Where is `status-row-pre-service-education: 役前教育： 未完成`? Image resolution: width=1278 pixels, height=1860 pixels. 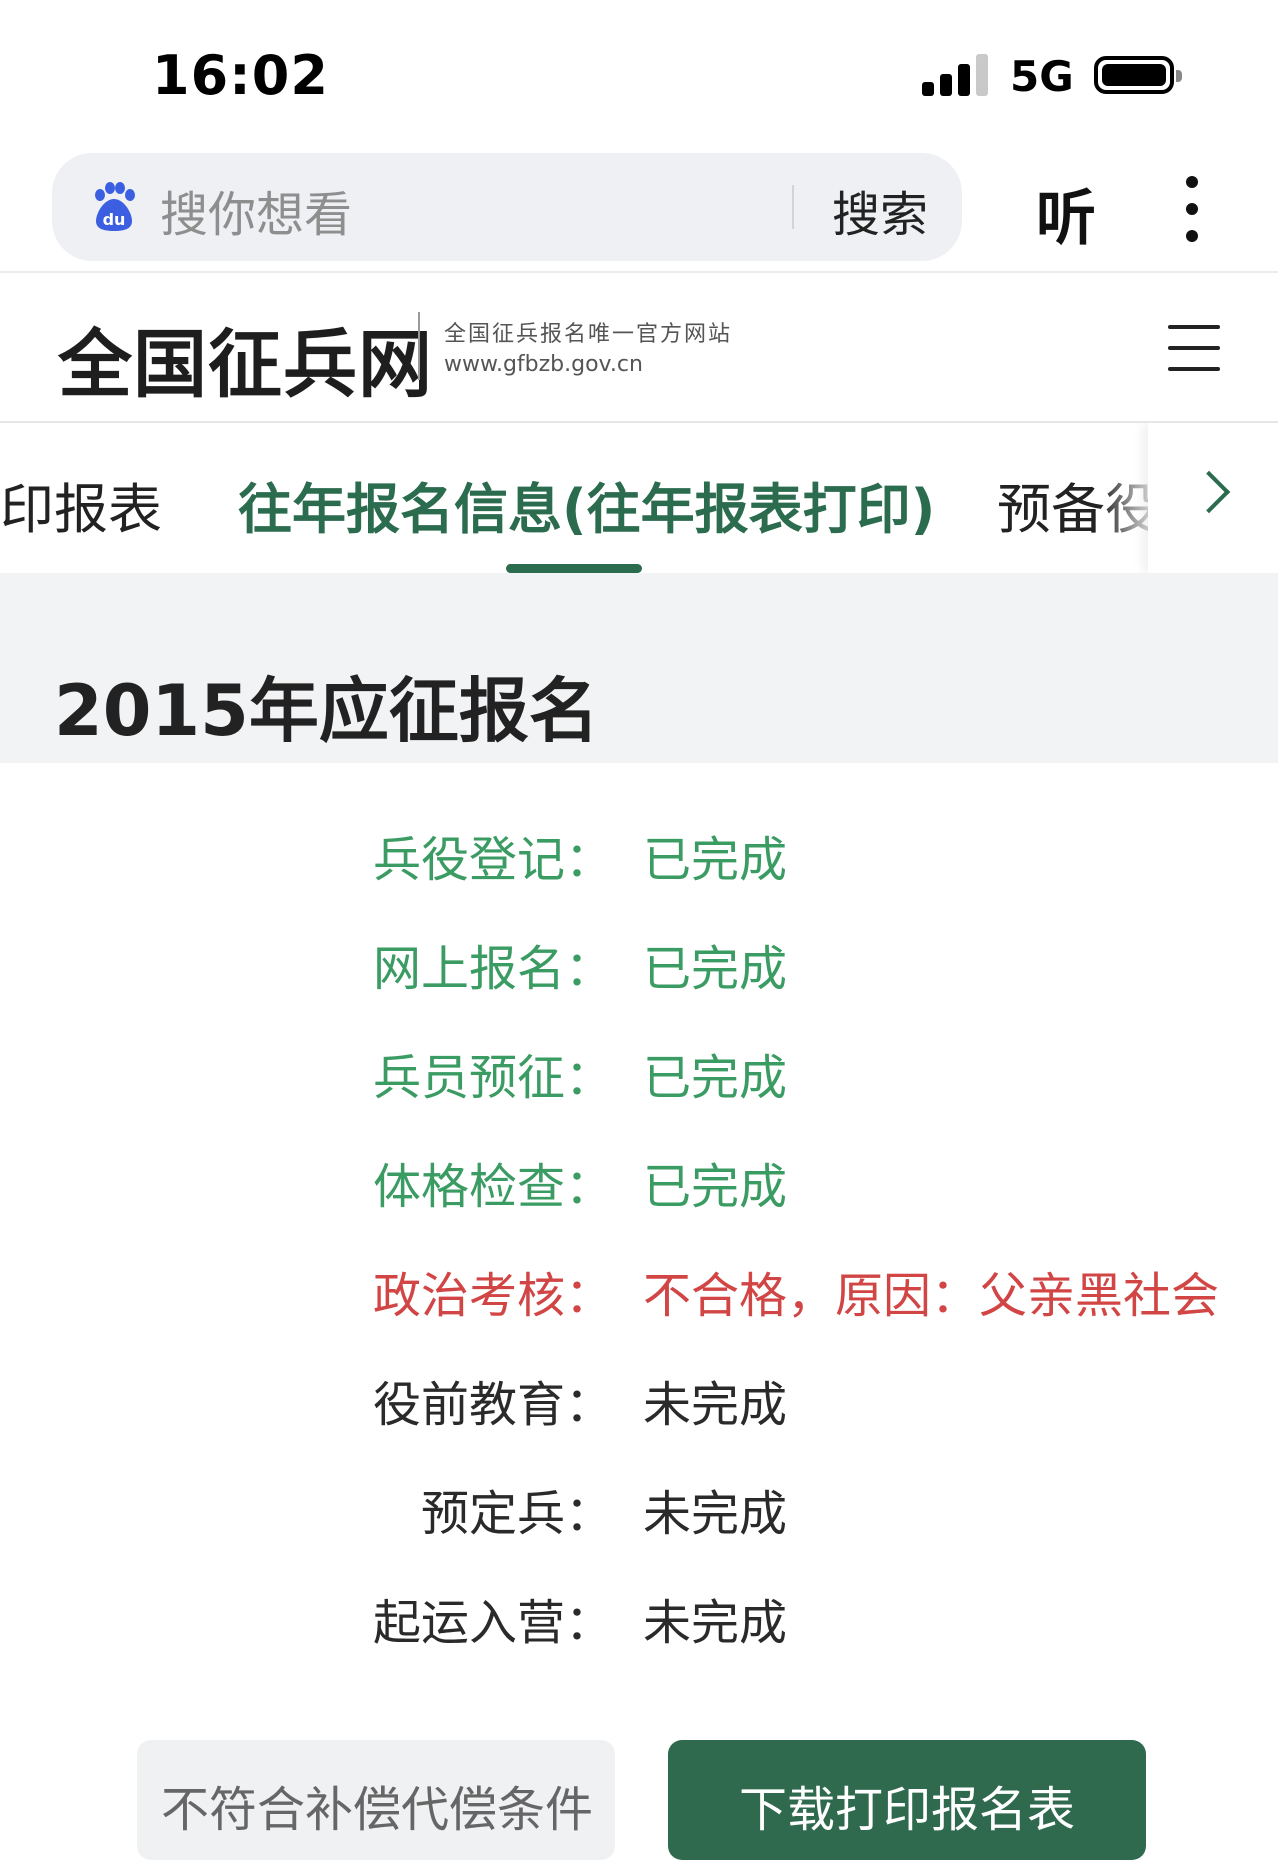
status-row-pre-service-education: 役前教育： 未完成 is located at coordinates (639, 1405).